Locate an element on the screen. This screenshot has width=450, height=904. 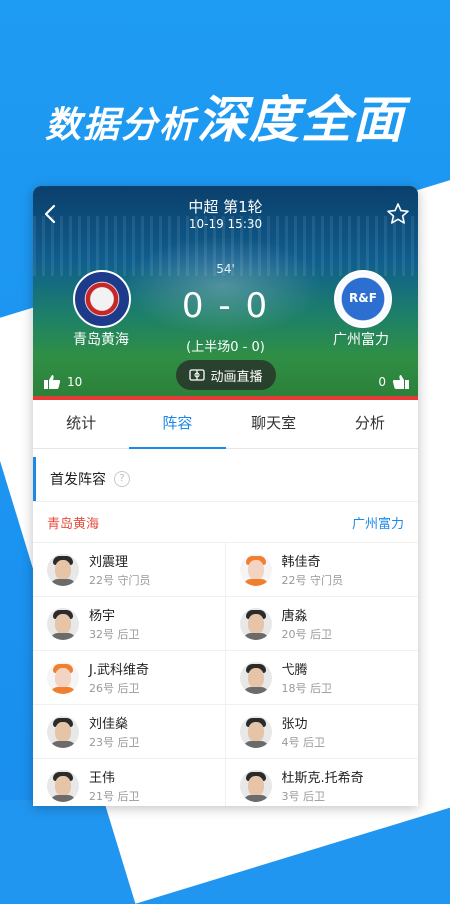
player-cell-away: 杜斯克.托希奇 3号 后卫 is located at coordinates (322, 782).